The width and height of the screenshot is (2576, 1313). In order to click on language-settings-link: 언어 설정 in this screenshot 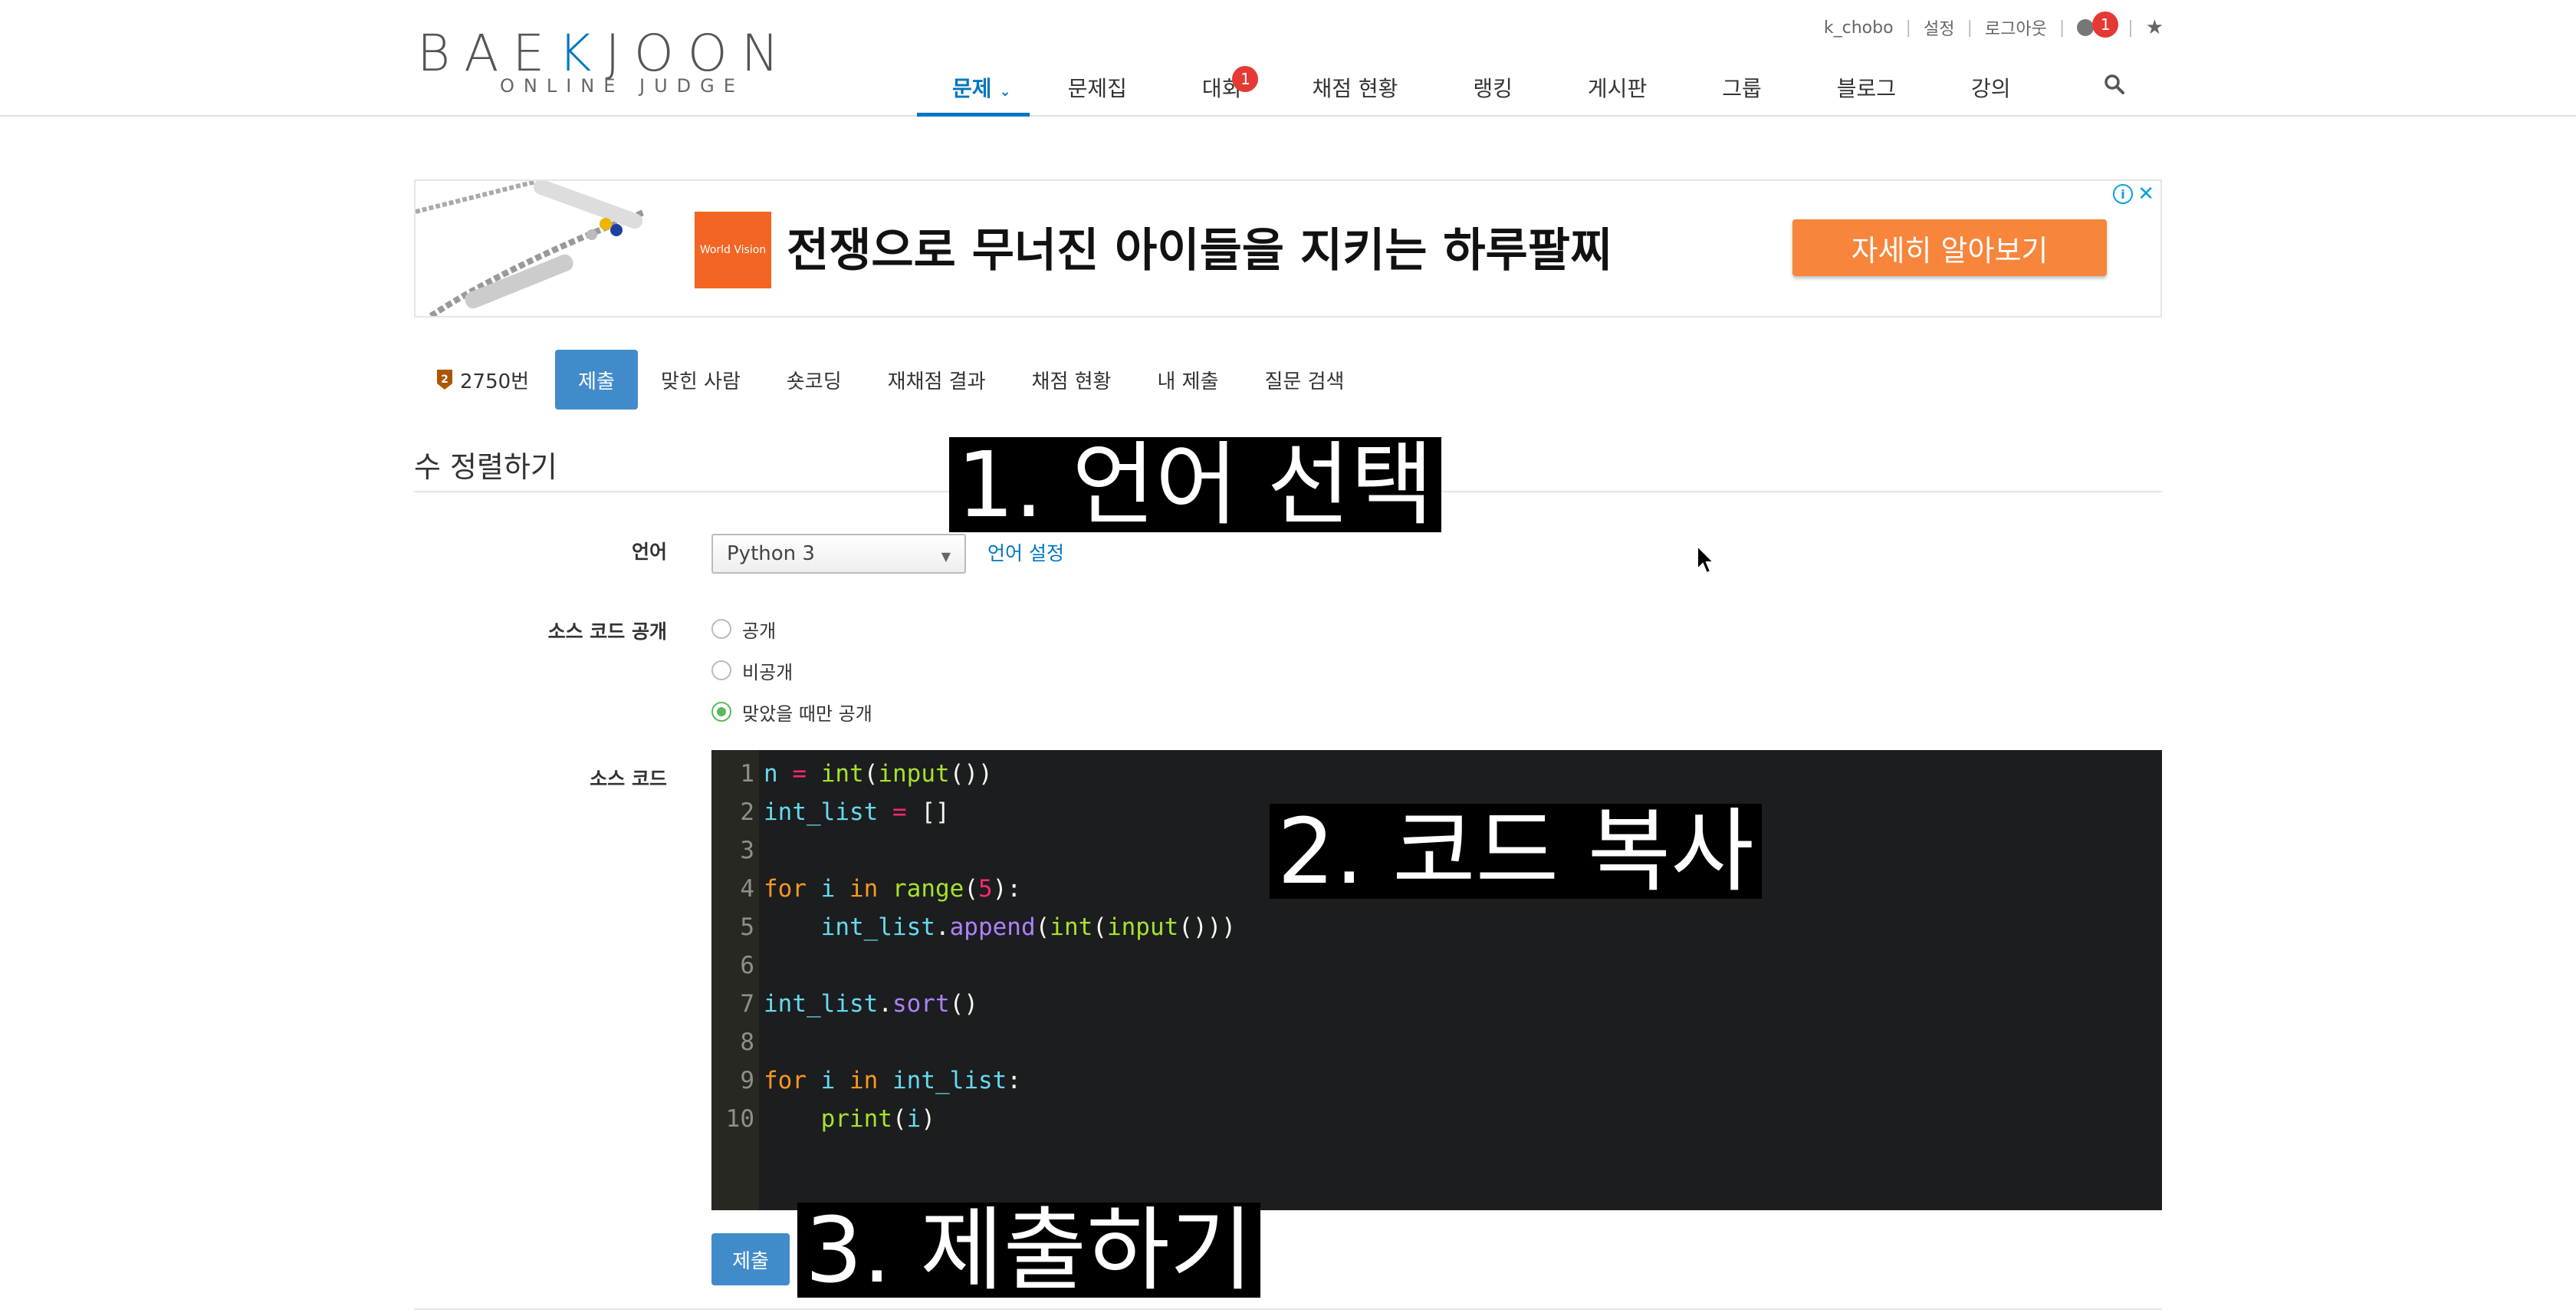, I will do `click(1026, 552)`.